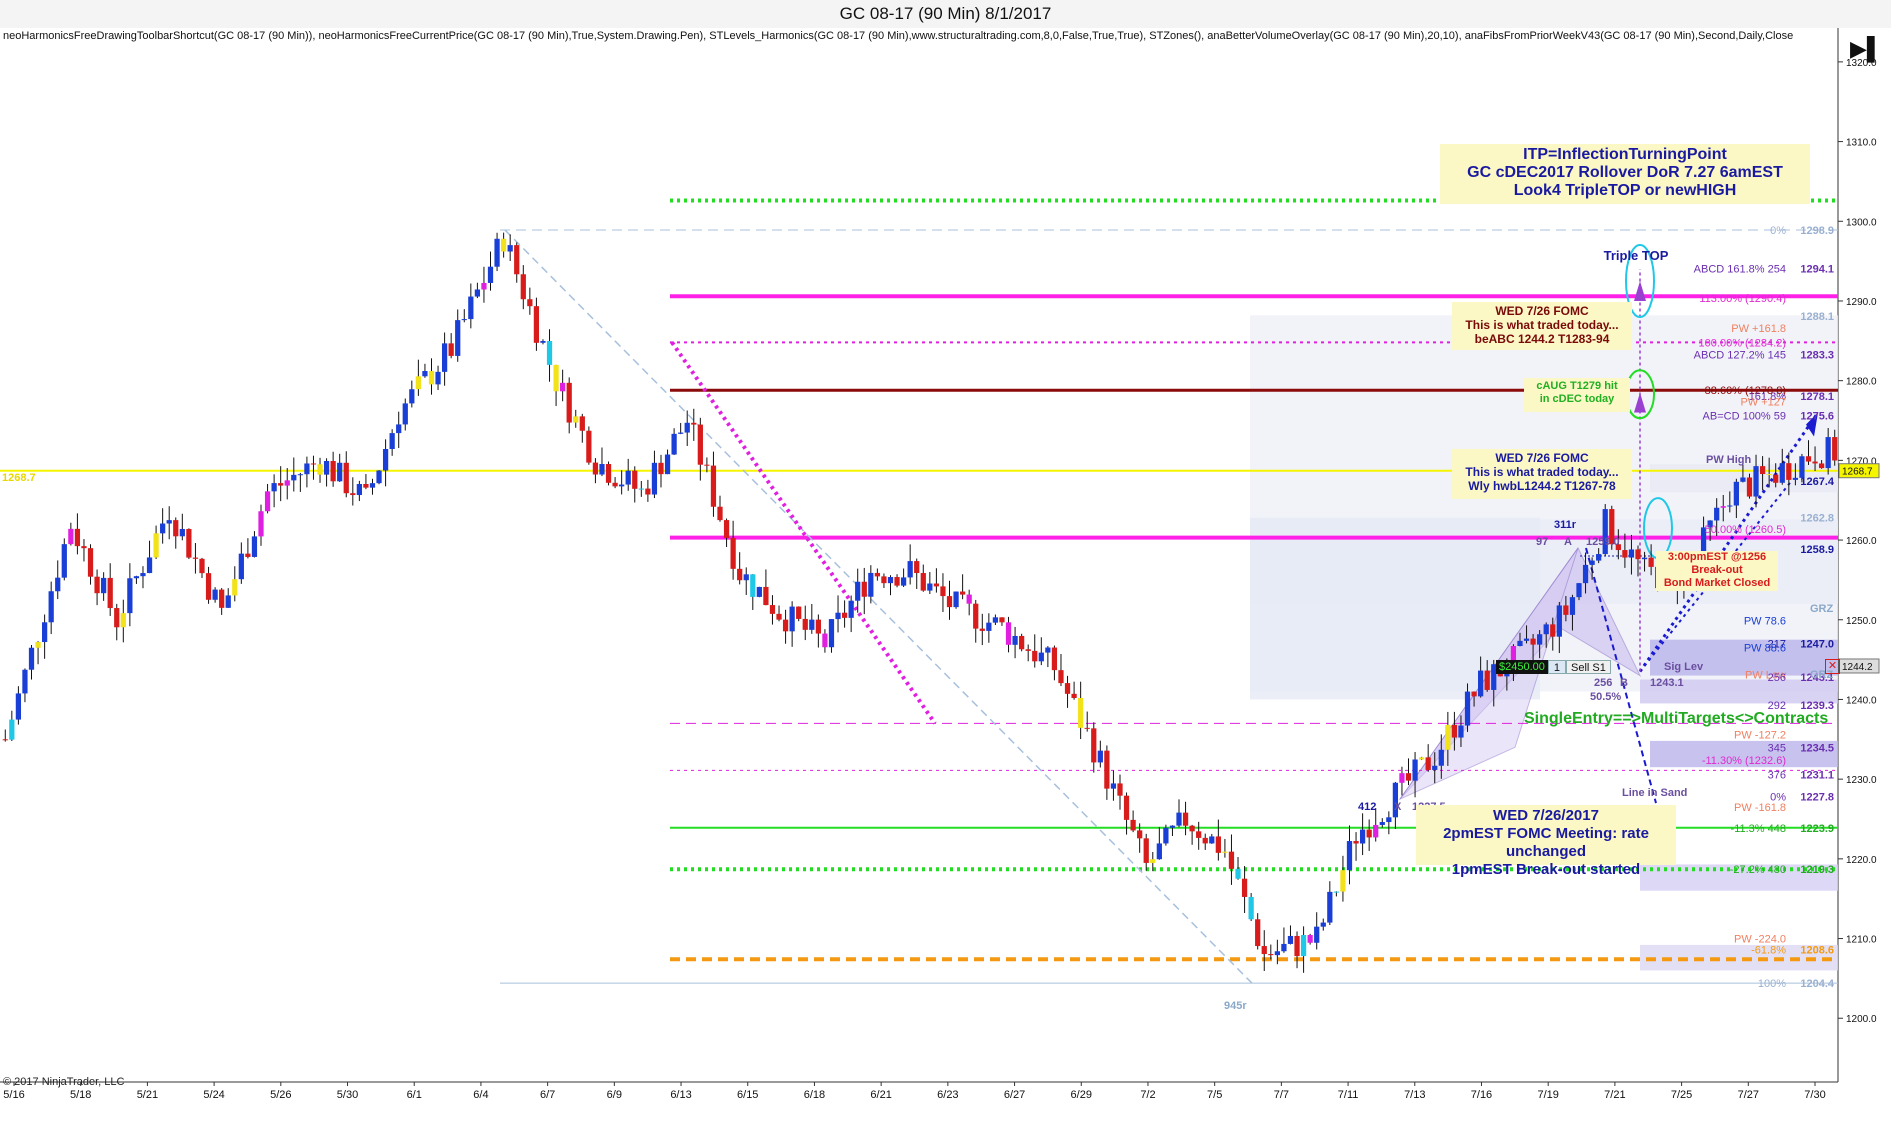 The width and height of the screenshot is (1891, 1134). Describe the element at coordinates (1568, 542) in the screenshot. I see `pattern-label: A` at that location.